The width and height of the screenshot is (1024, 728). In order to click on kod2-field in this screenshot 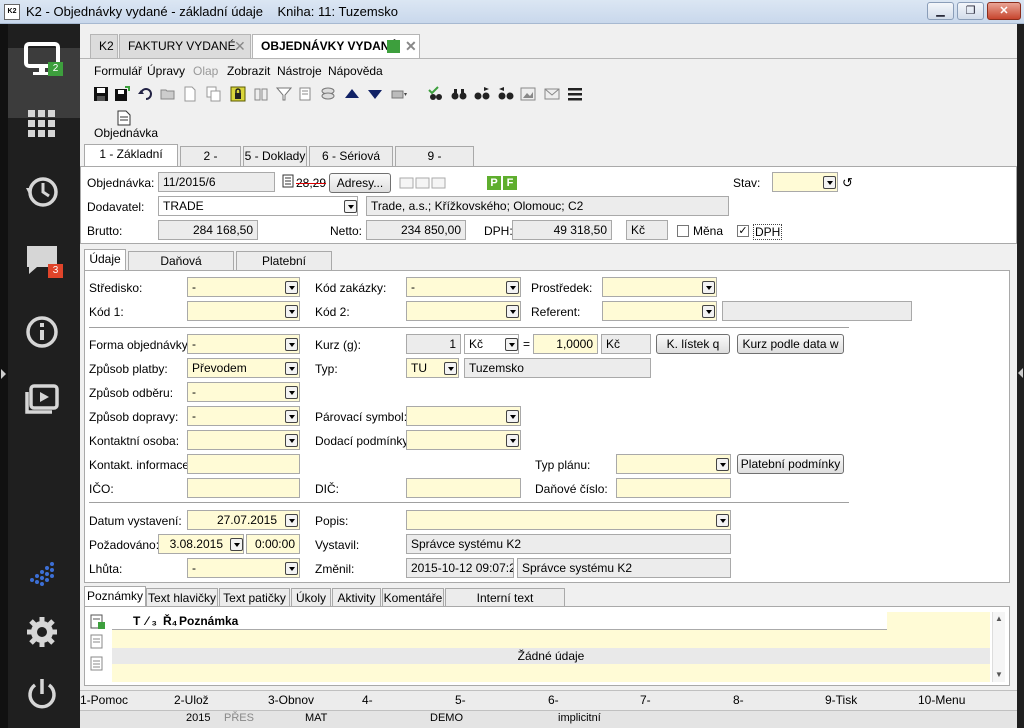, I will do `click(463, 311)`.